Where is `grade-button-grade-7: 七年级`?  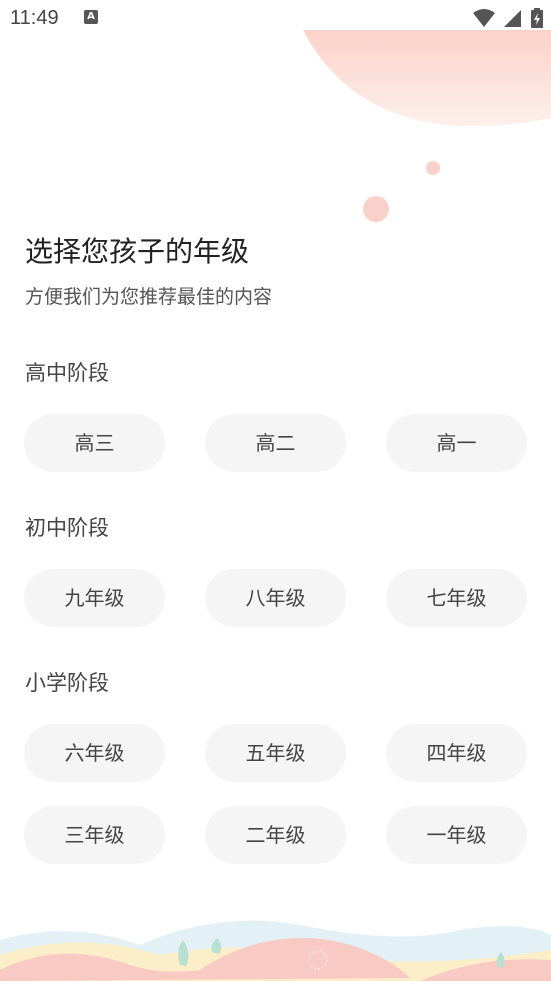
grade-button-grade-7: 七年级 is located at coordinates (456, 598).